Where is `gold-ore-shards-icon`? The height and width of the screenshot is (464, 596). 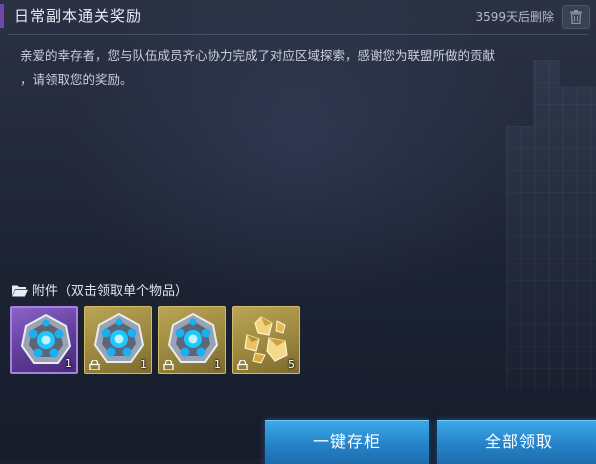
gold-ore-shards-icon is located at coordinates (266, 340).